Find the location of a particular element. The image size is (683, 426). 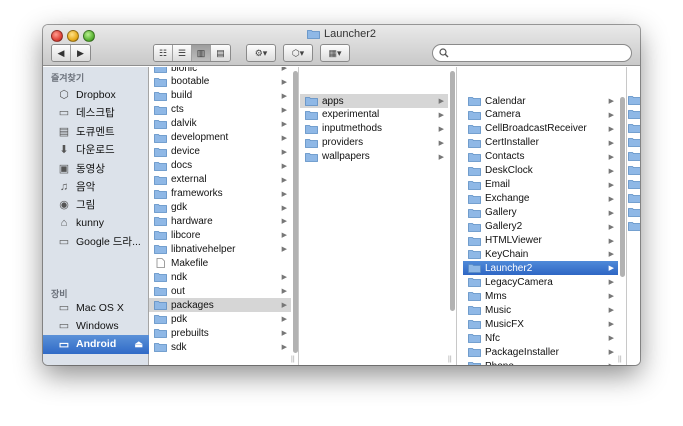

sidebar-item-데스크탑: ▭ 데스크탑 is located at coordinates (96, 112).